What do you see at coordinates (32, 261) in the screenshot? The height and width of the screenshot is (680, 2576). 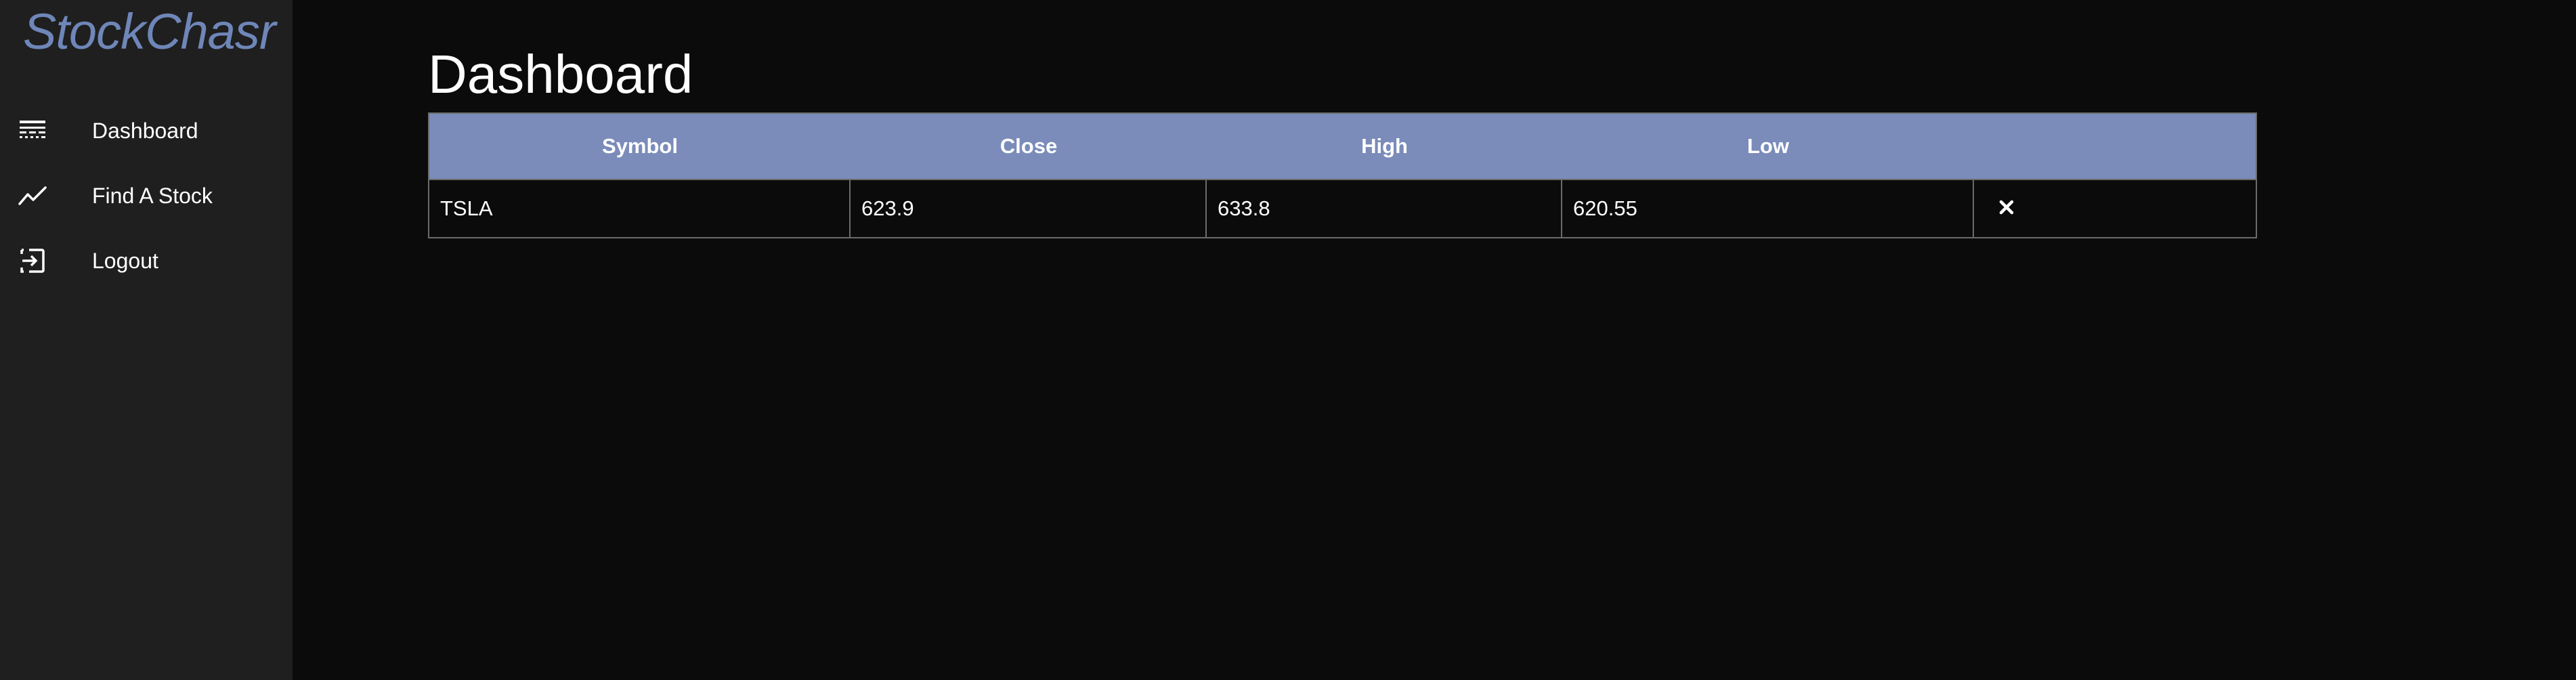 I see `logout-icon` at bounding box center [32, 261].